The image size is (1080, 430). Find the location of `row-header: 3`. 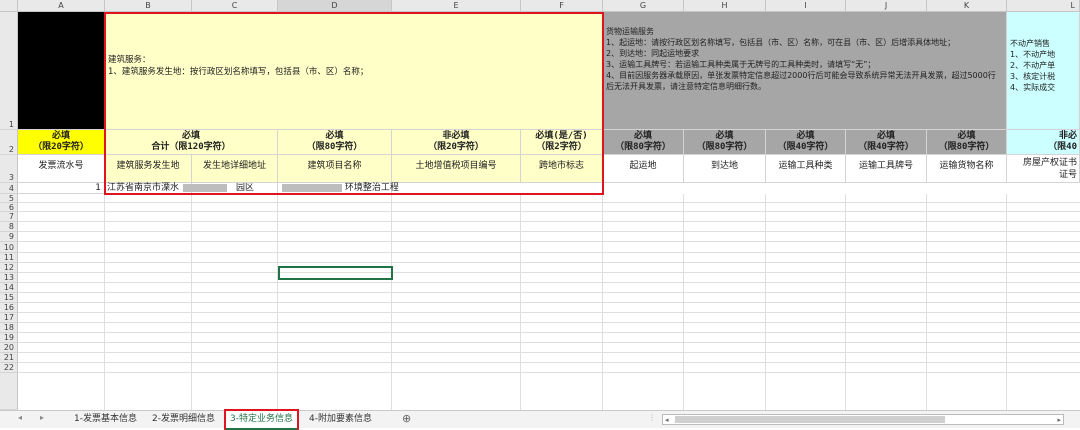

row-header: 3 is located at coordinates (9, 169).